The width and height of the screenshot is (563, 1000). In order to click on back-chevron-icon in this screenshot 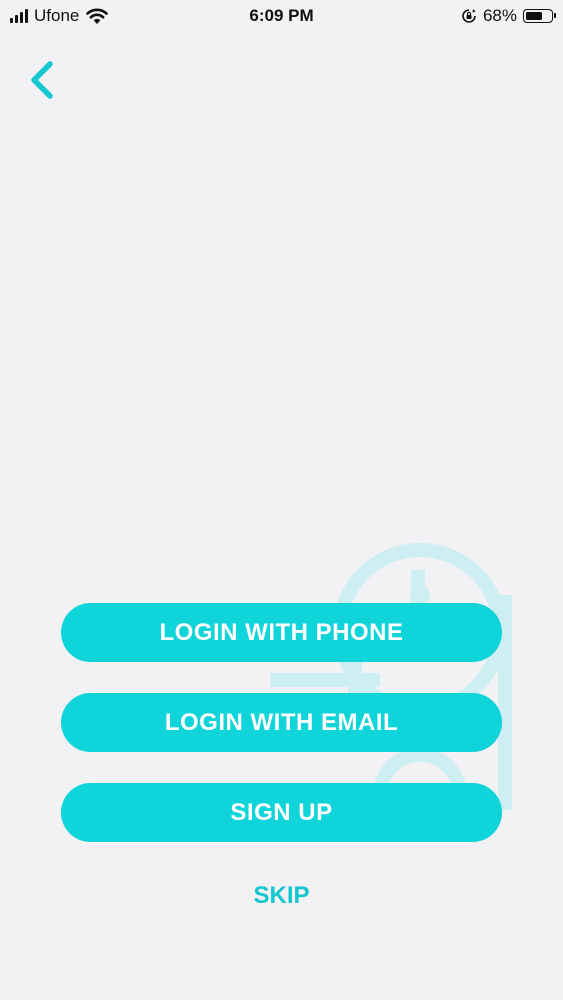, I will do `click(42, 80)`.